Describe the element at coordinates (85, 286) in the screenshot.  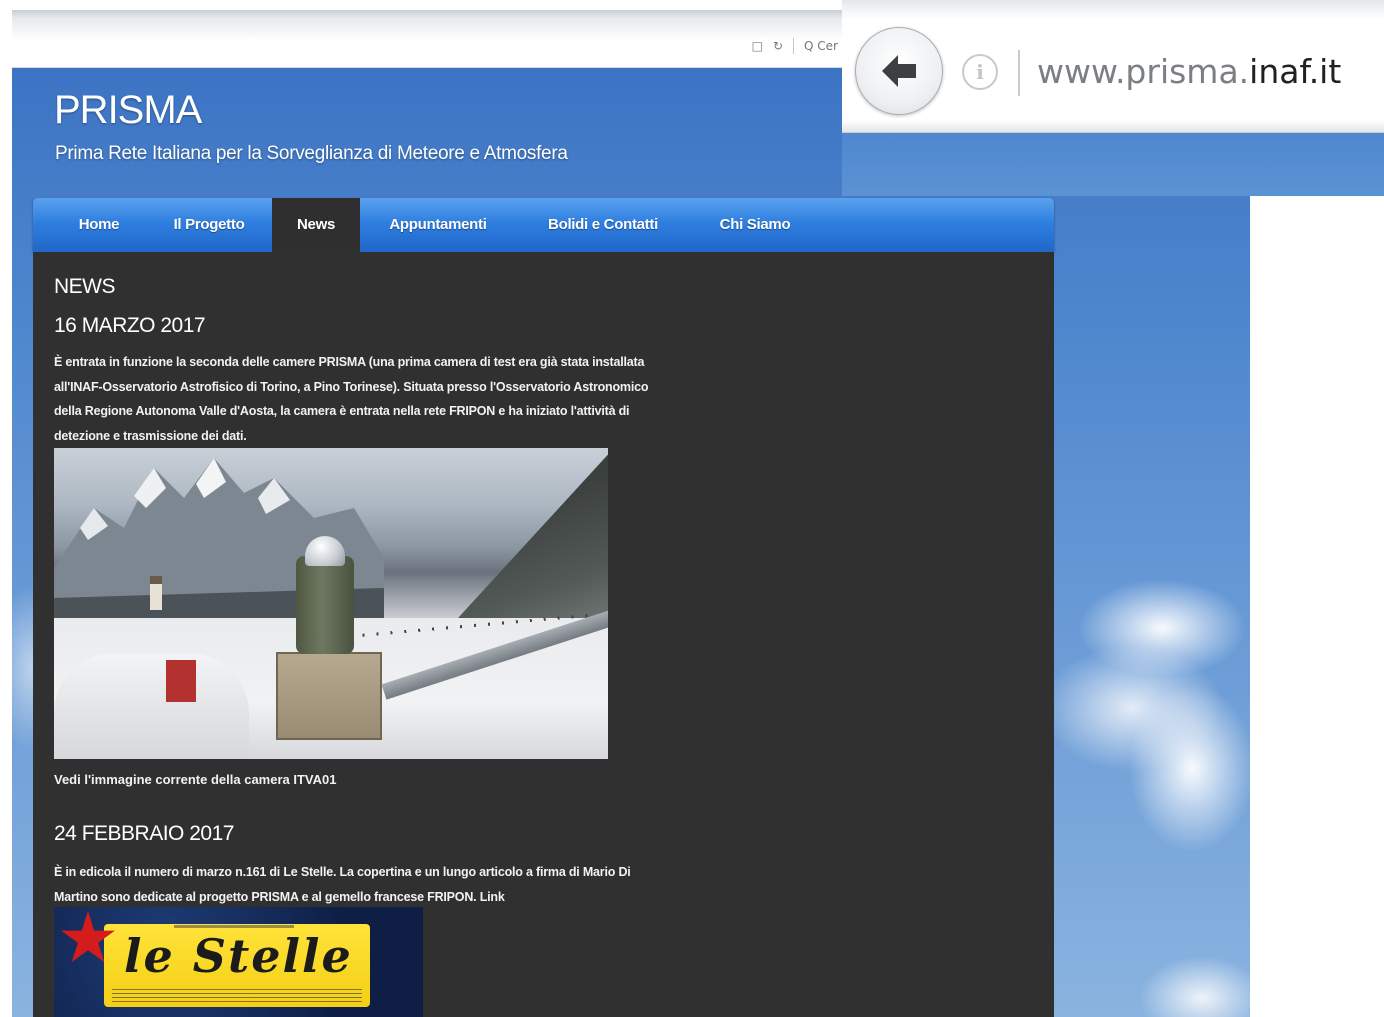
I see `section-title: NEWS` at that location.